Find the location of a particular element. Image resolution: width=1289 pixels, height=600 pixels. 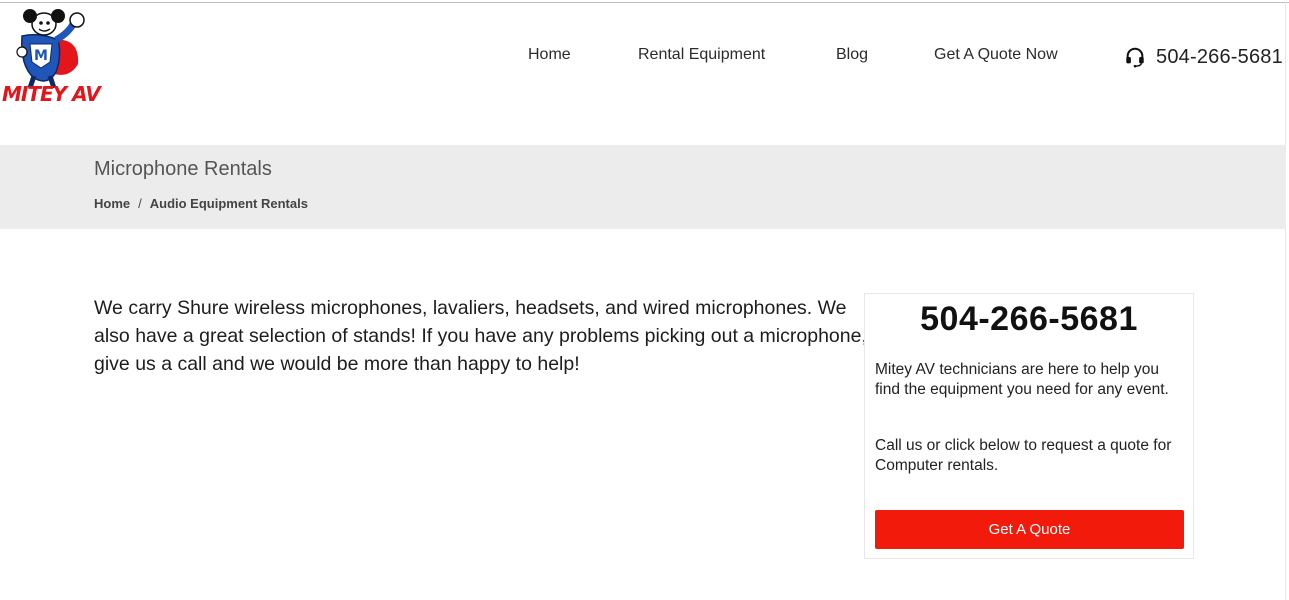

header-phone-link: 504-266-5681 is located at coordinates (1203, 57).